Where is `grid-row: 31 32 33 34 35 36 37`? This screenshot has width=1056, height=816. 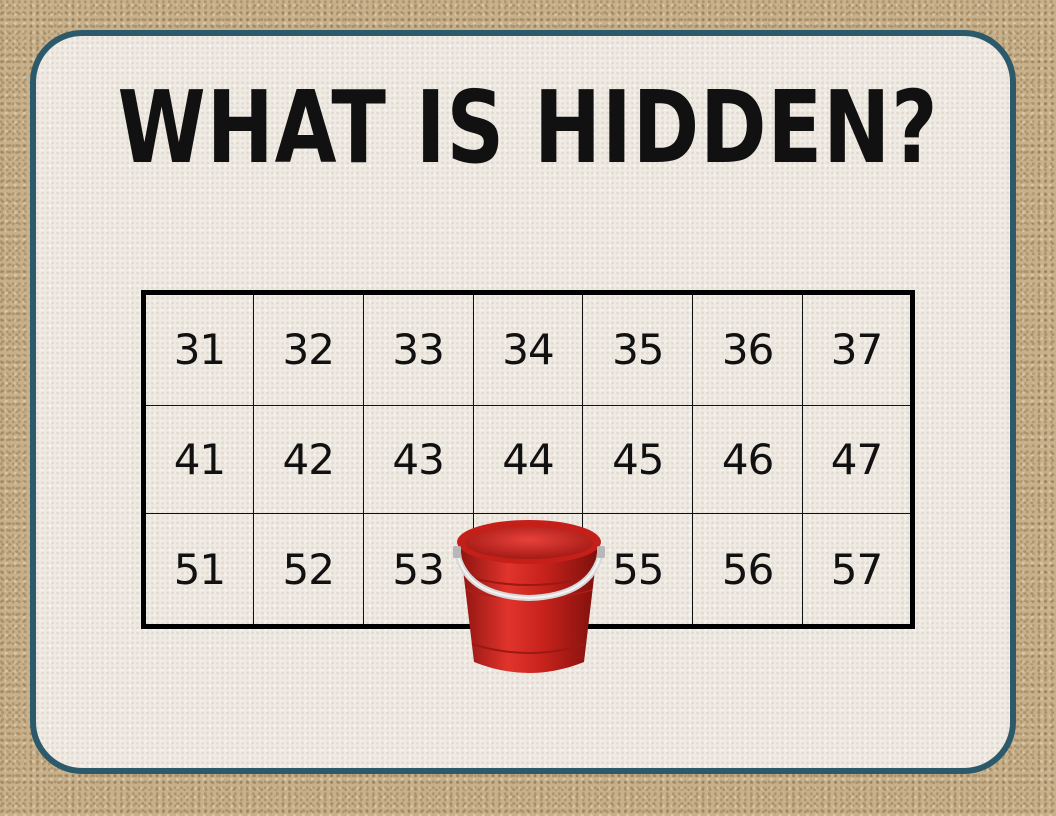
grid-row: 31 32 33 34 35 36 37 is located at coordinates (528, 349).